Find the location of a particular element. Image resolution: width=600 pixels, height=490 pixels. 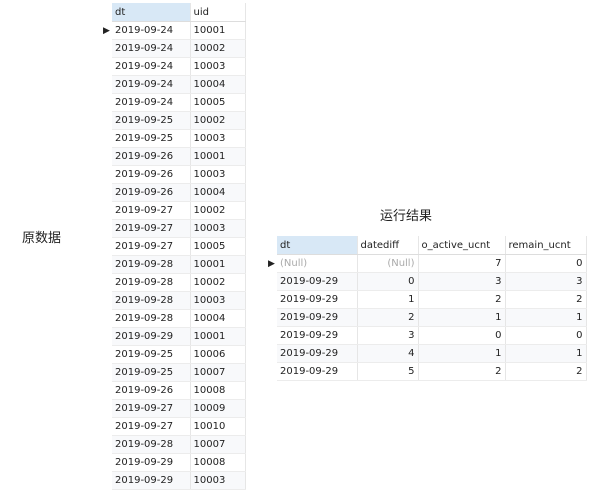

table-row: 2019-09-29 2 1 1 is located at coordinates (427, 317).